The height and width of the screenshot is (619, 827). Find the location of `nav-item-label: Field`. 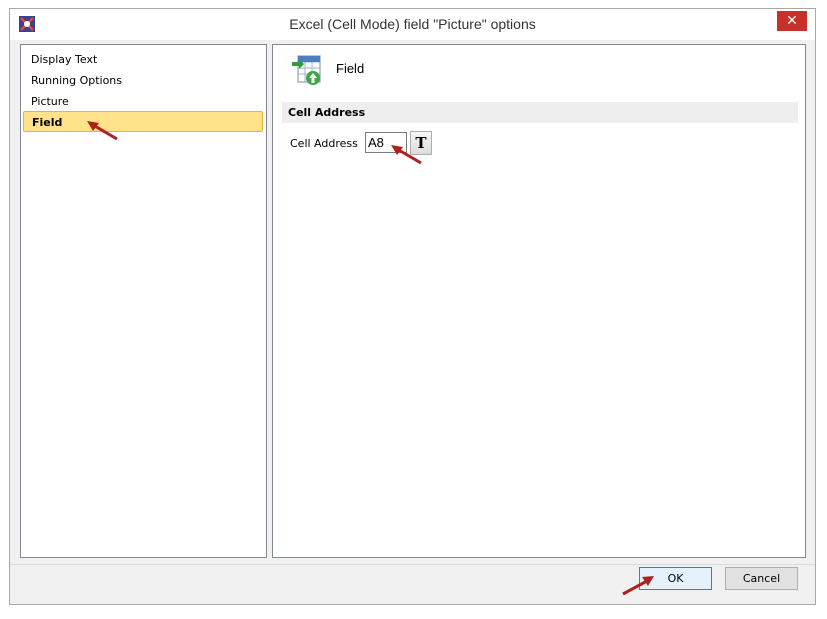

nav-item-label: Field is located at coordinates (47, 122).